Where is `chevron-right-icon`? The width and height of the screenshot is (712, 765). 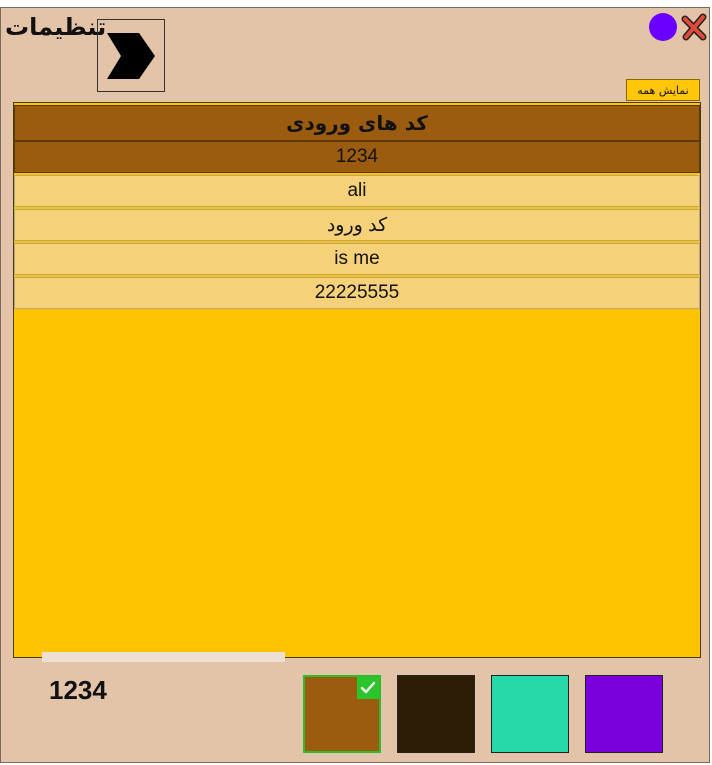 chevron-right-icon is located at coordinates (131, 55).